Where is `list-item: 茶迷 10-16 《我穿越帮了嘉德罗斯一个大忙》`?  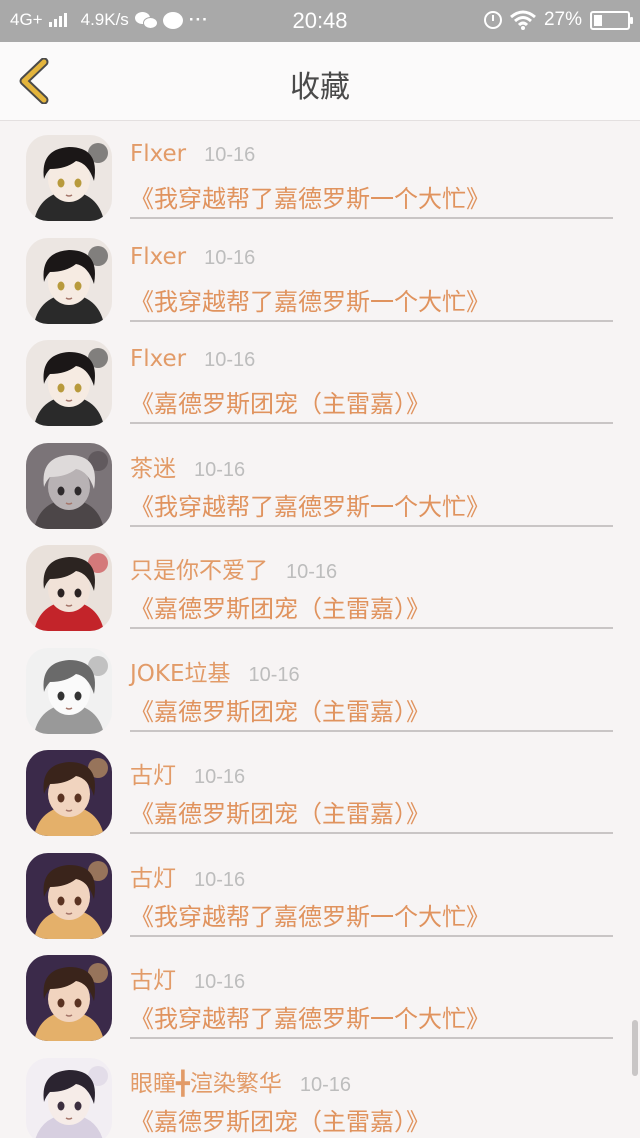 list-item: 茶迷 10-16 《我穿越帮了嘉德罗斯一个大忙》 is located at coordinates (320, 480).